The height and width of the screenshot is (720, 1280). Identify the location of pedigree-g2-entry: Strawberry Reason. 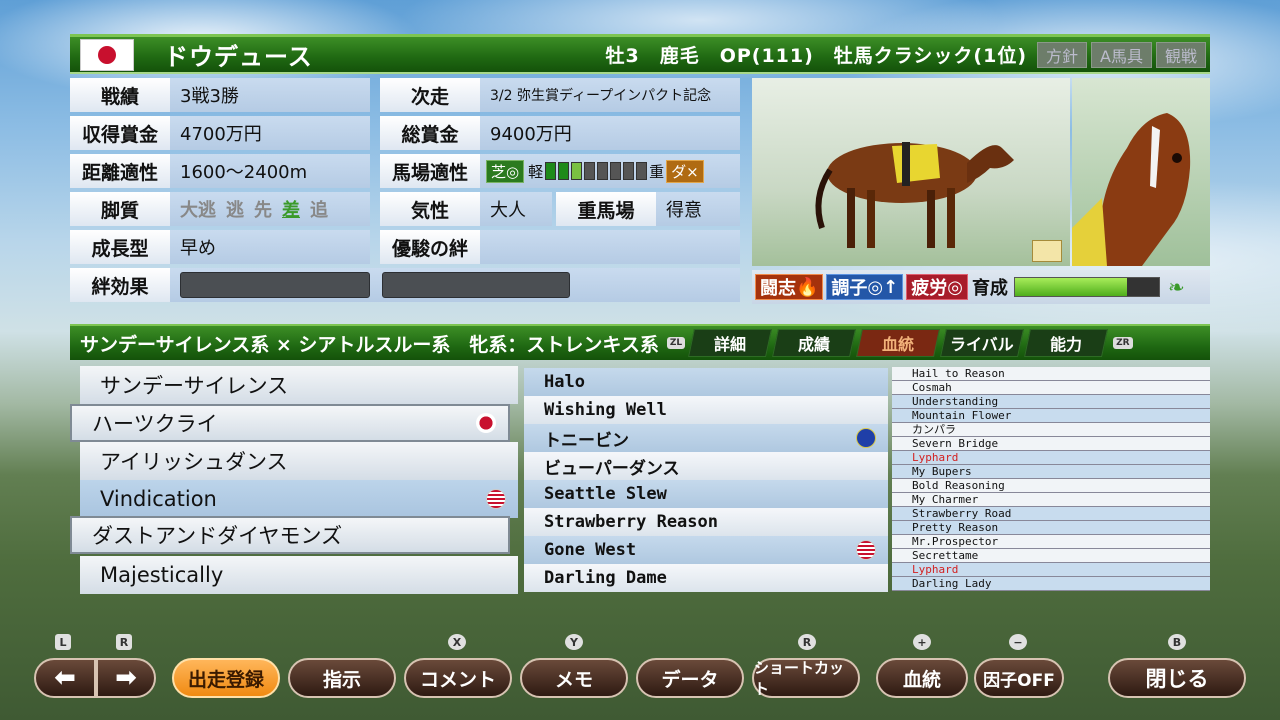
(706, 522).